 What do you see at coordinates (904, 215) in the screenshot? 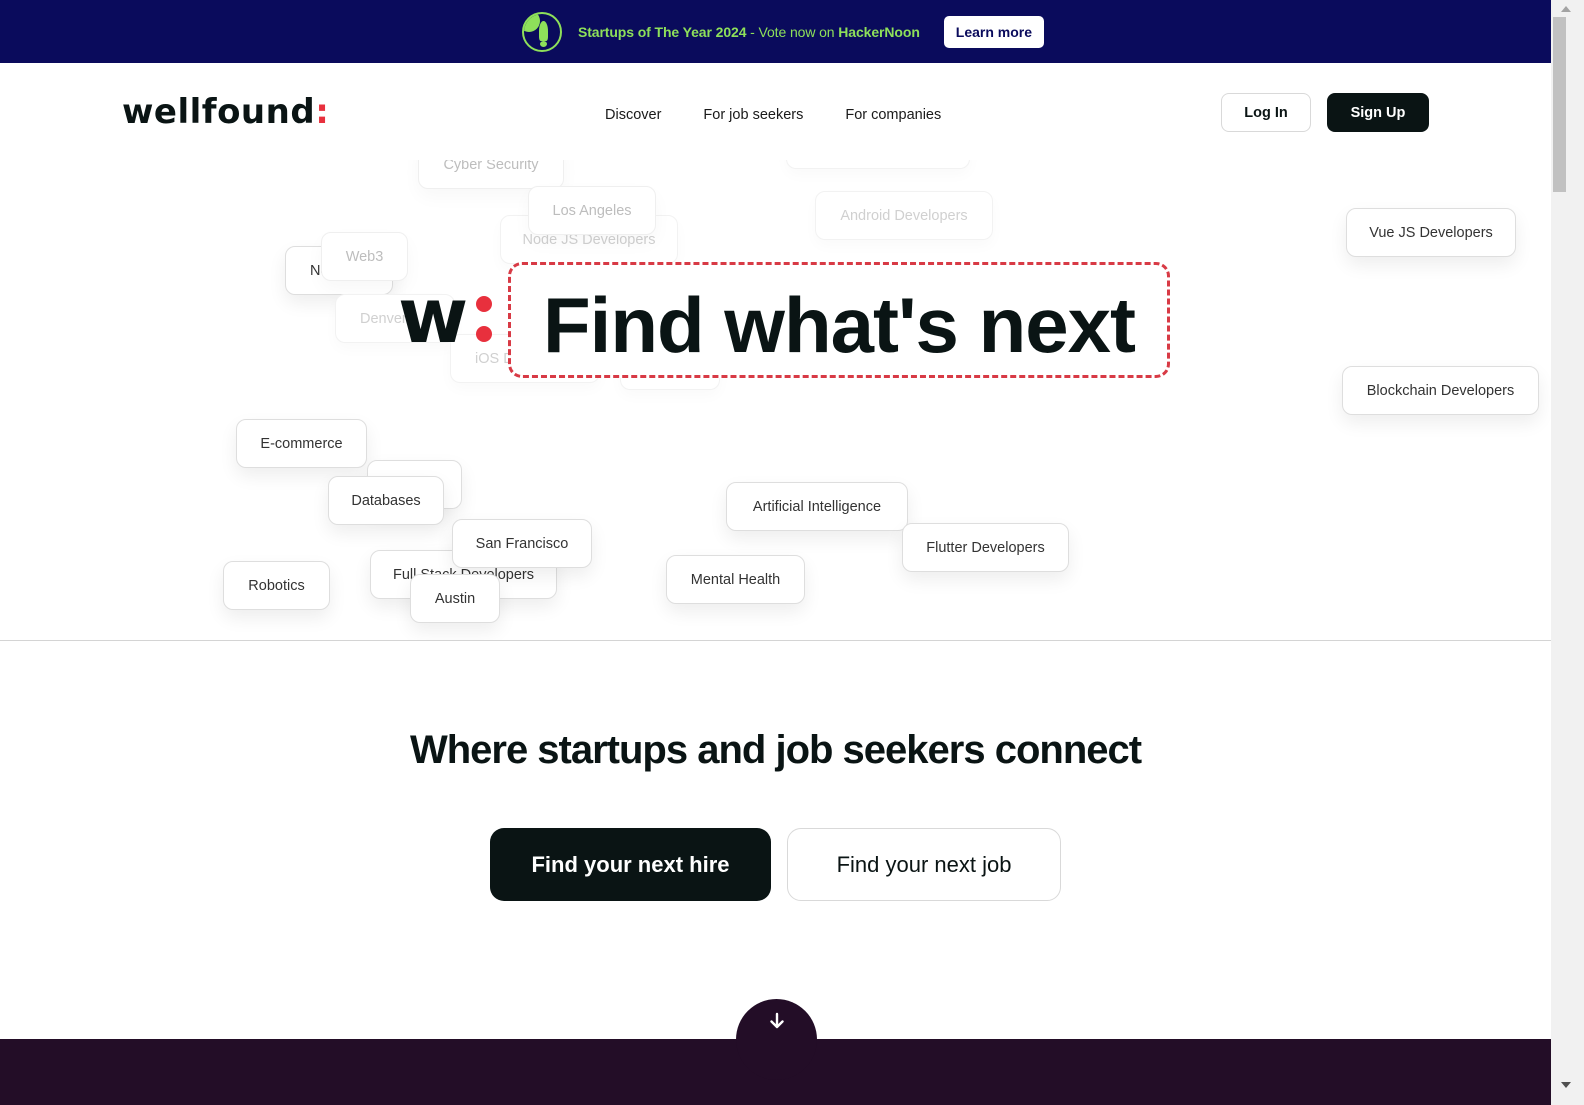
I see `chip-android-developers: Android Developers` at bounding box center [904, 215].